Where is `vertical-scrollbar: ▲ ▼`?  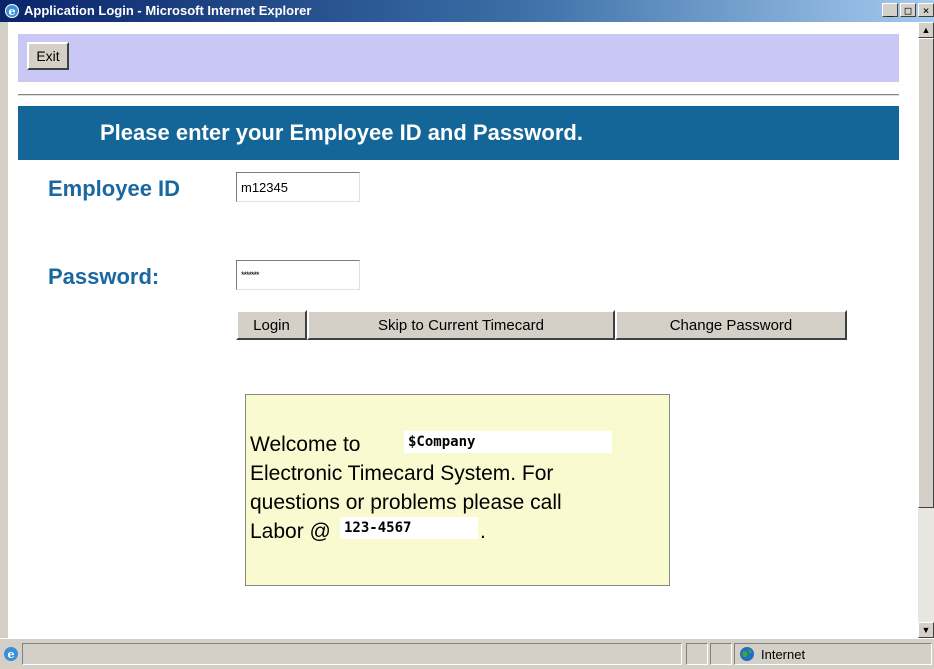
vertical-scrollbar: ▲ ▼ is located at coordinates (926, 330).